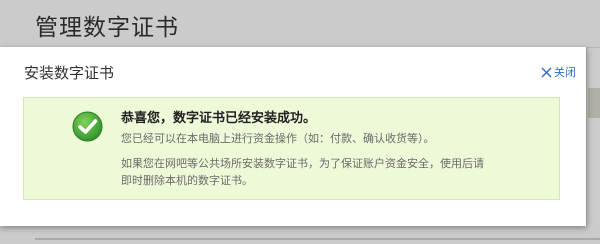  I want to click on close-button: 关闭, so click(558, 72).